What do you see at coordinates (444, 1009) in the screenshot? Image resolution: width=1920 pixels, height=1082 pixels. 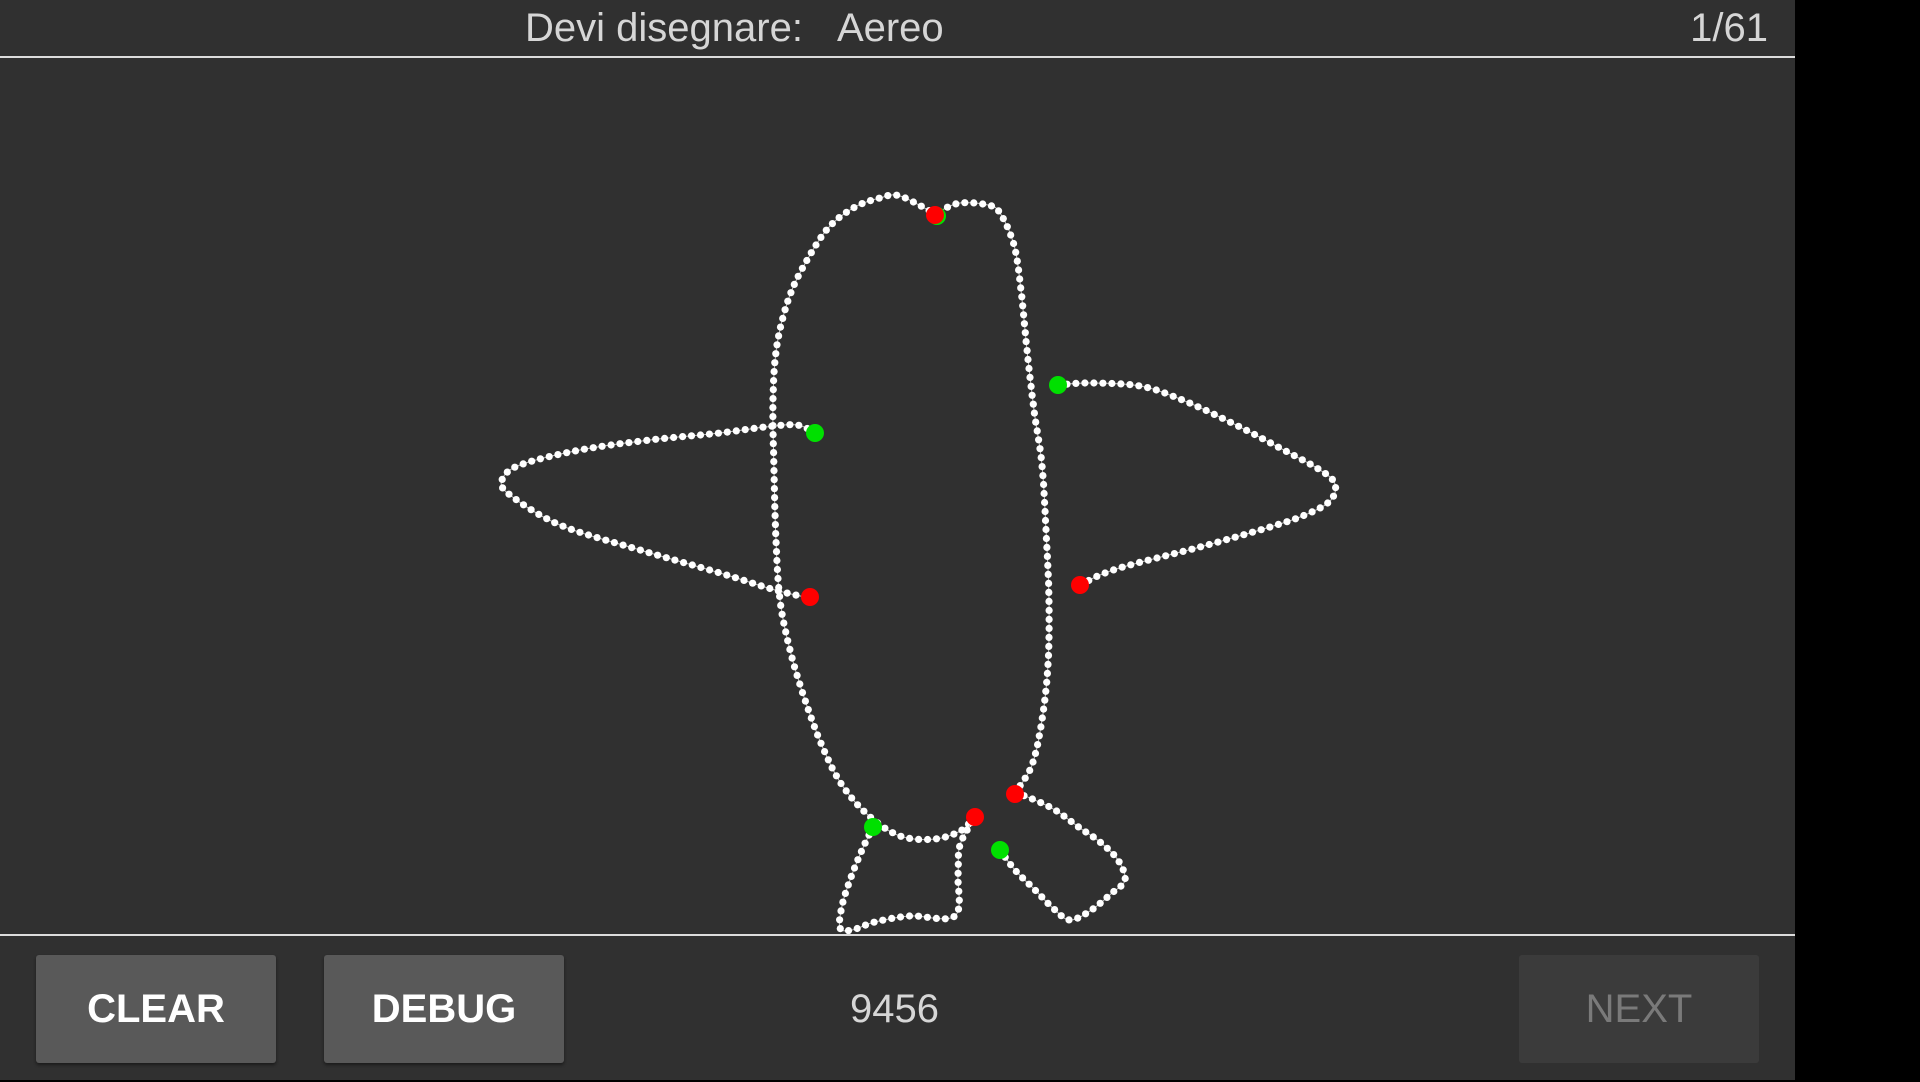 I see `debug-button: DEBUG` at bounding box center [444, 1009].